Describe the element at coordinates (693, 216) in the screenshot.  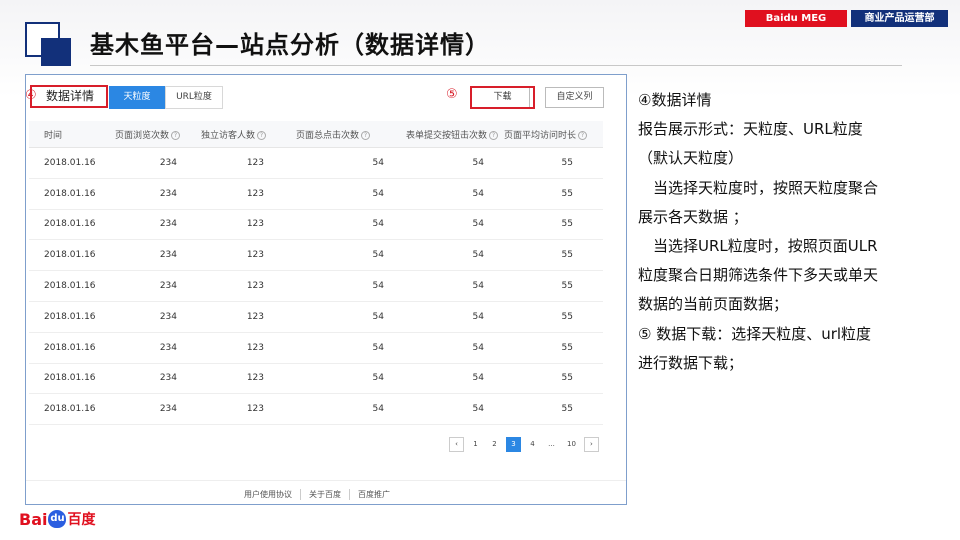
I see `description-line: 展示各天数据 ；` at that location.